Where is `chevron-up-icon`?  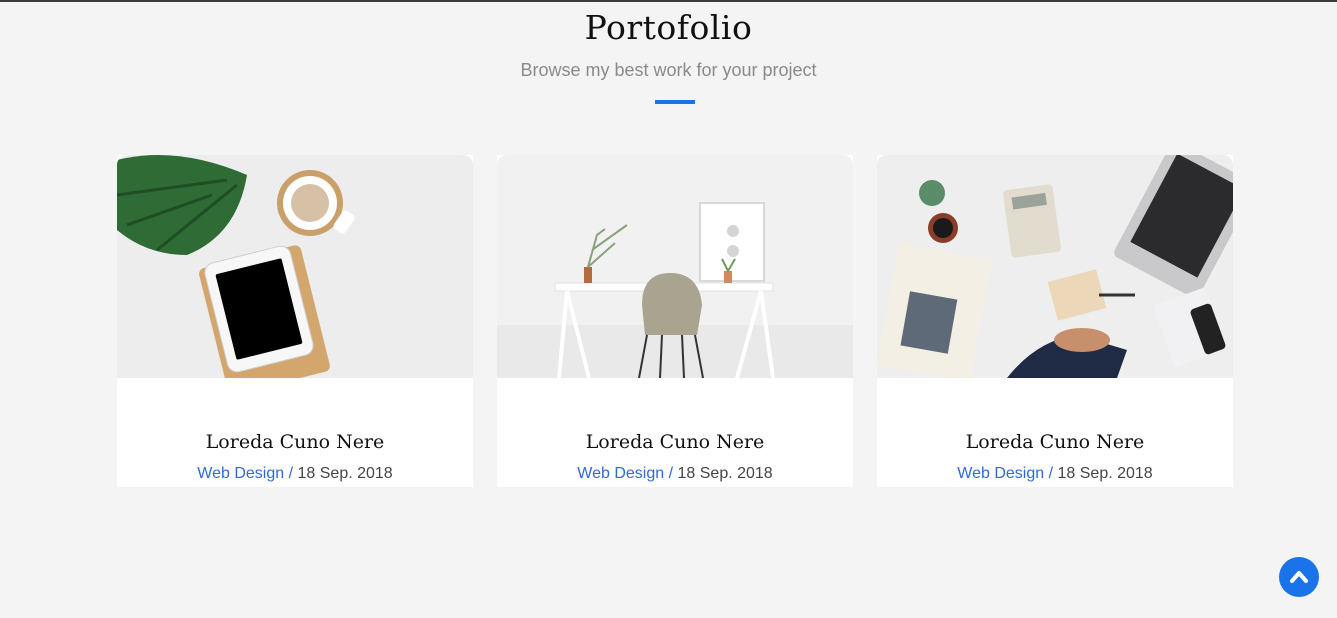
chevron-up-icon is located at coordinates (1299, 577).